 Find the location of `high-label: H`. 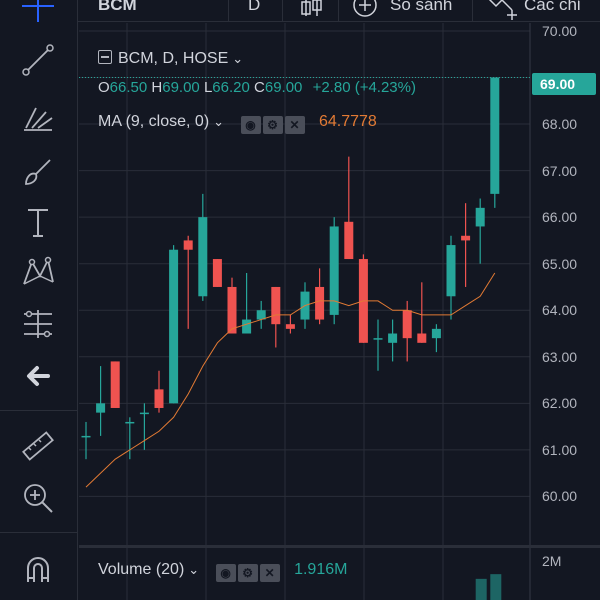

high-label: H is located at coordinates (157, 87).